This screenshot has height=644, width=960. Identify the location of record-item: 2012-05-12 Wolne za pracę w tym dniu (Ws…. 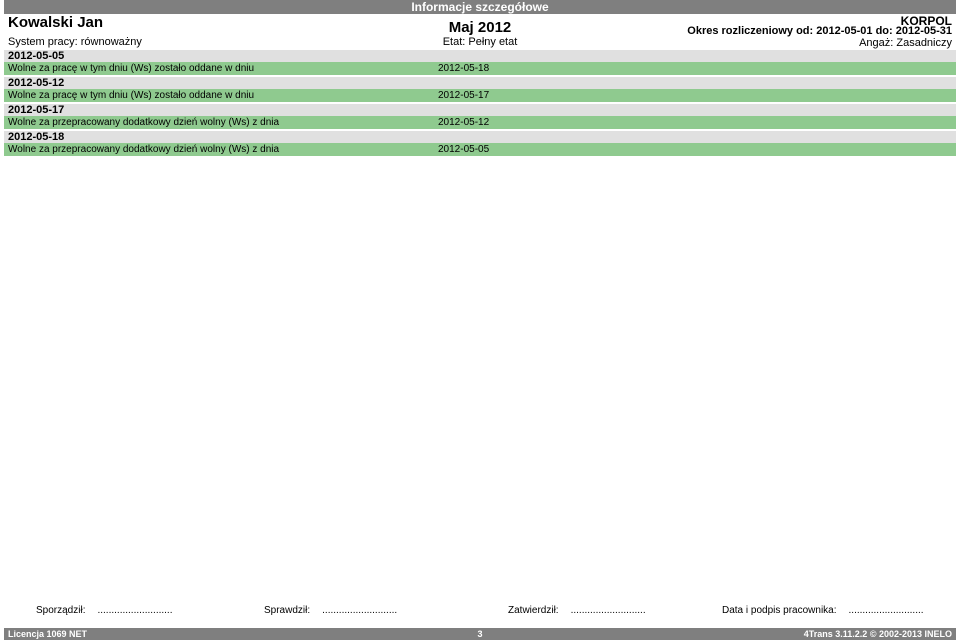
(480, 89).